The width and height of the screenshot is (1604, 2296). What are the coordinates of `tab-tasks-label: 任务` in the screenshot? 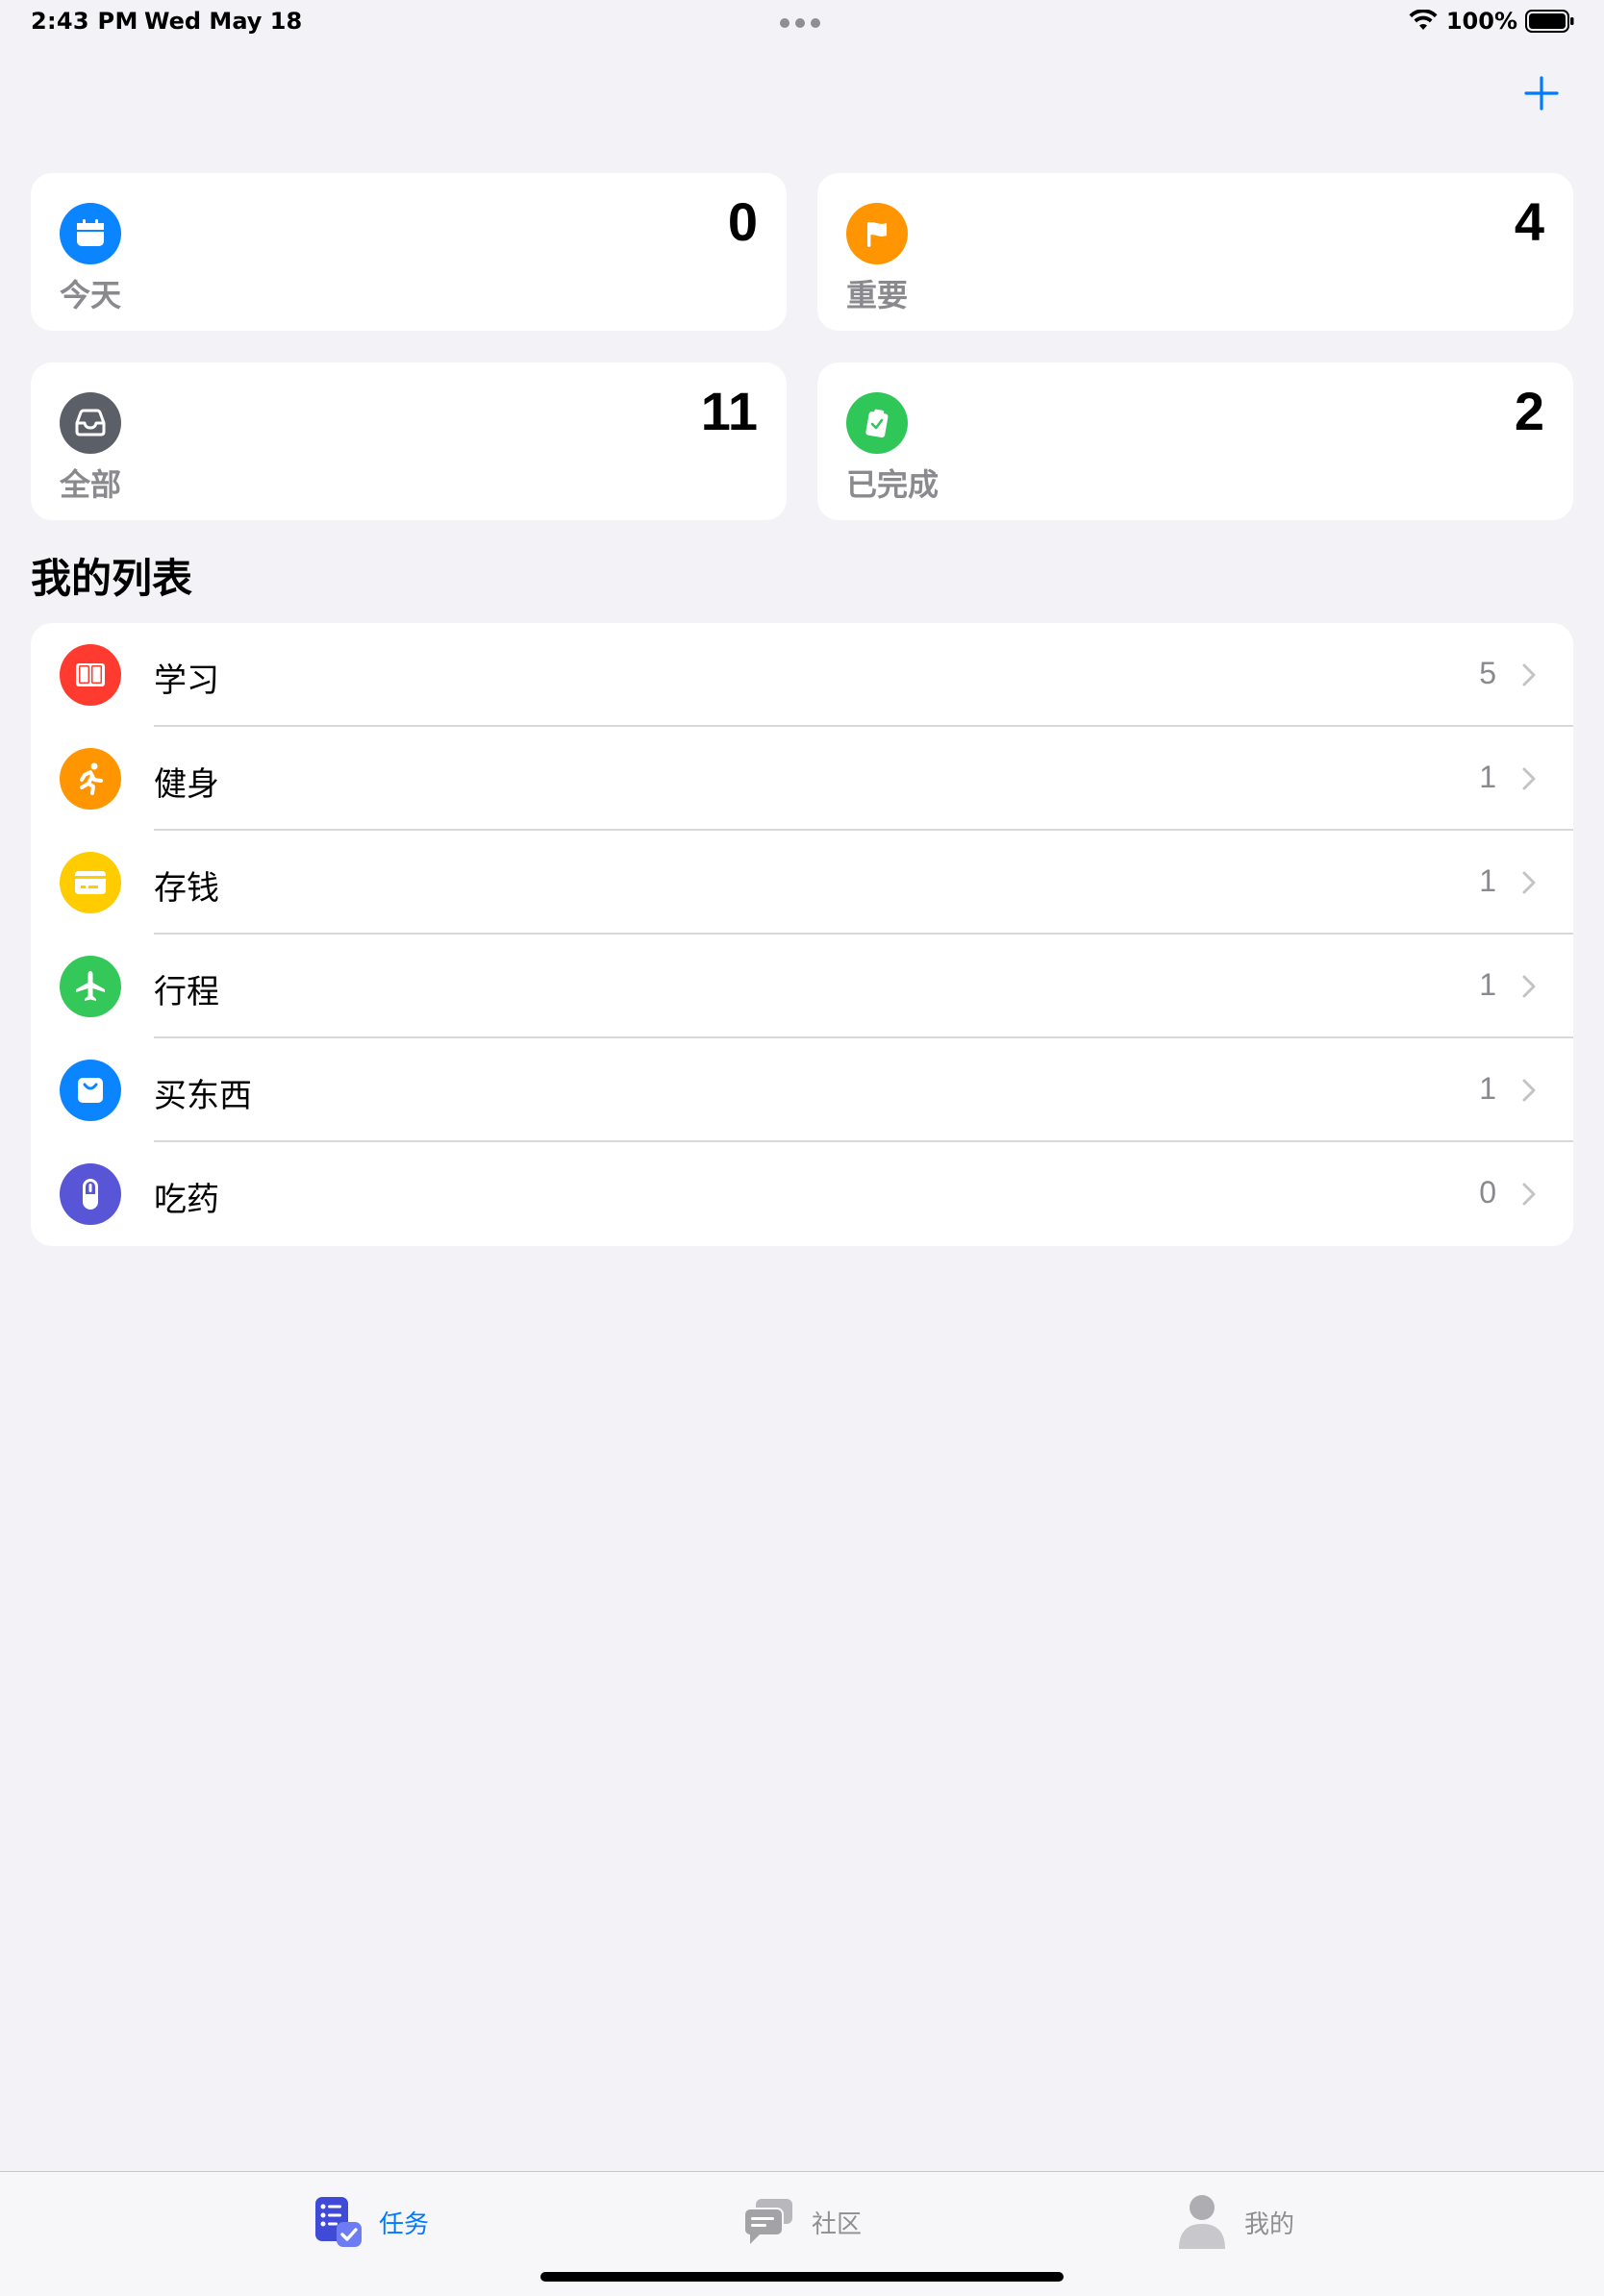 It's located at (404, 2224).